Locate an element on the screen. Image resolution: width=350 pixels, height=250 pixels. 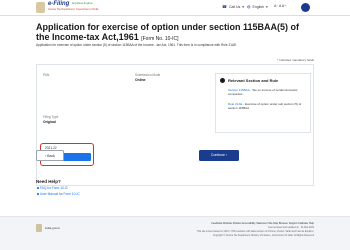
info-icon is located at coordinates (222, 80).